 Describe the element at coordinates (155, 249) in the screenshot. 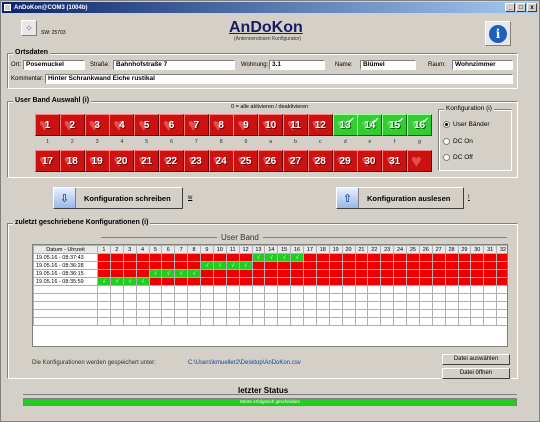

I see `col-header-band: 5` at that location.